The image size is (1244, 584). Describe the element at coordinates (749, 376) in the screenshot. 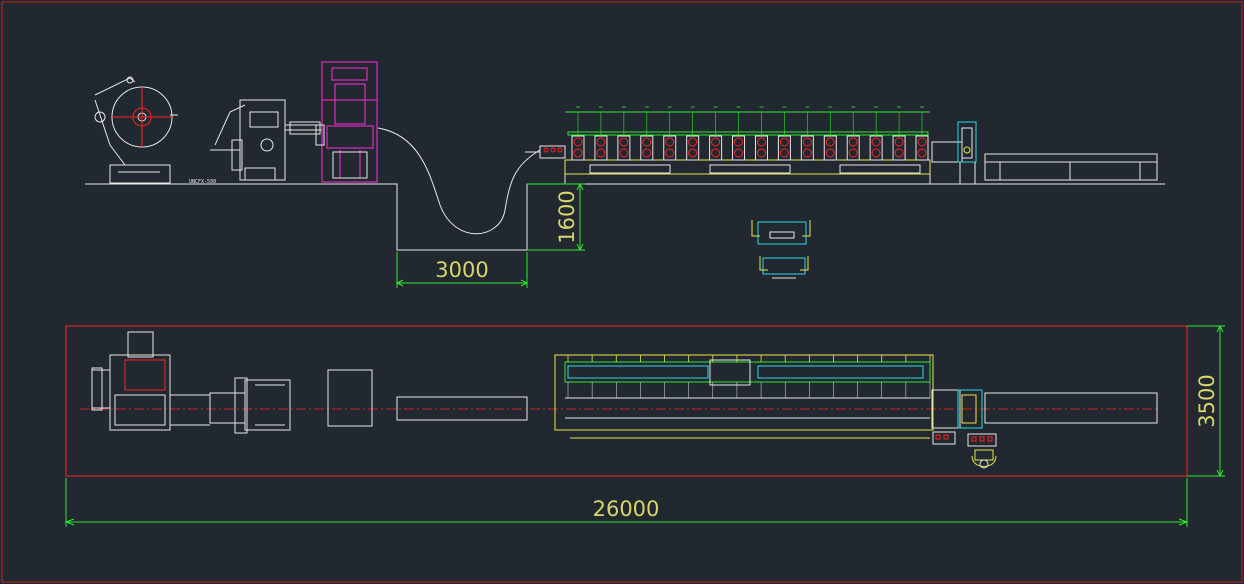

I see `roll-former-plan-ticks` at that location.